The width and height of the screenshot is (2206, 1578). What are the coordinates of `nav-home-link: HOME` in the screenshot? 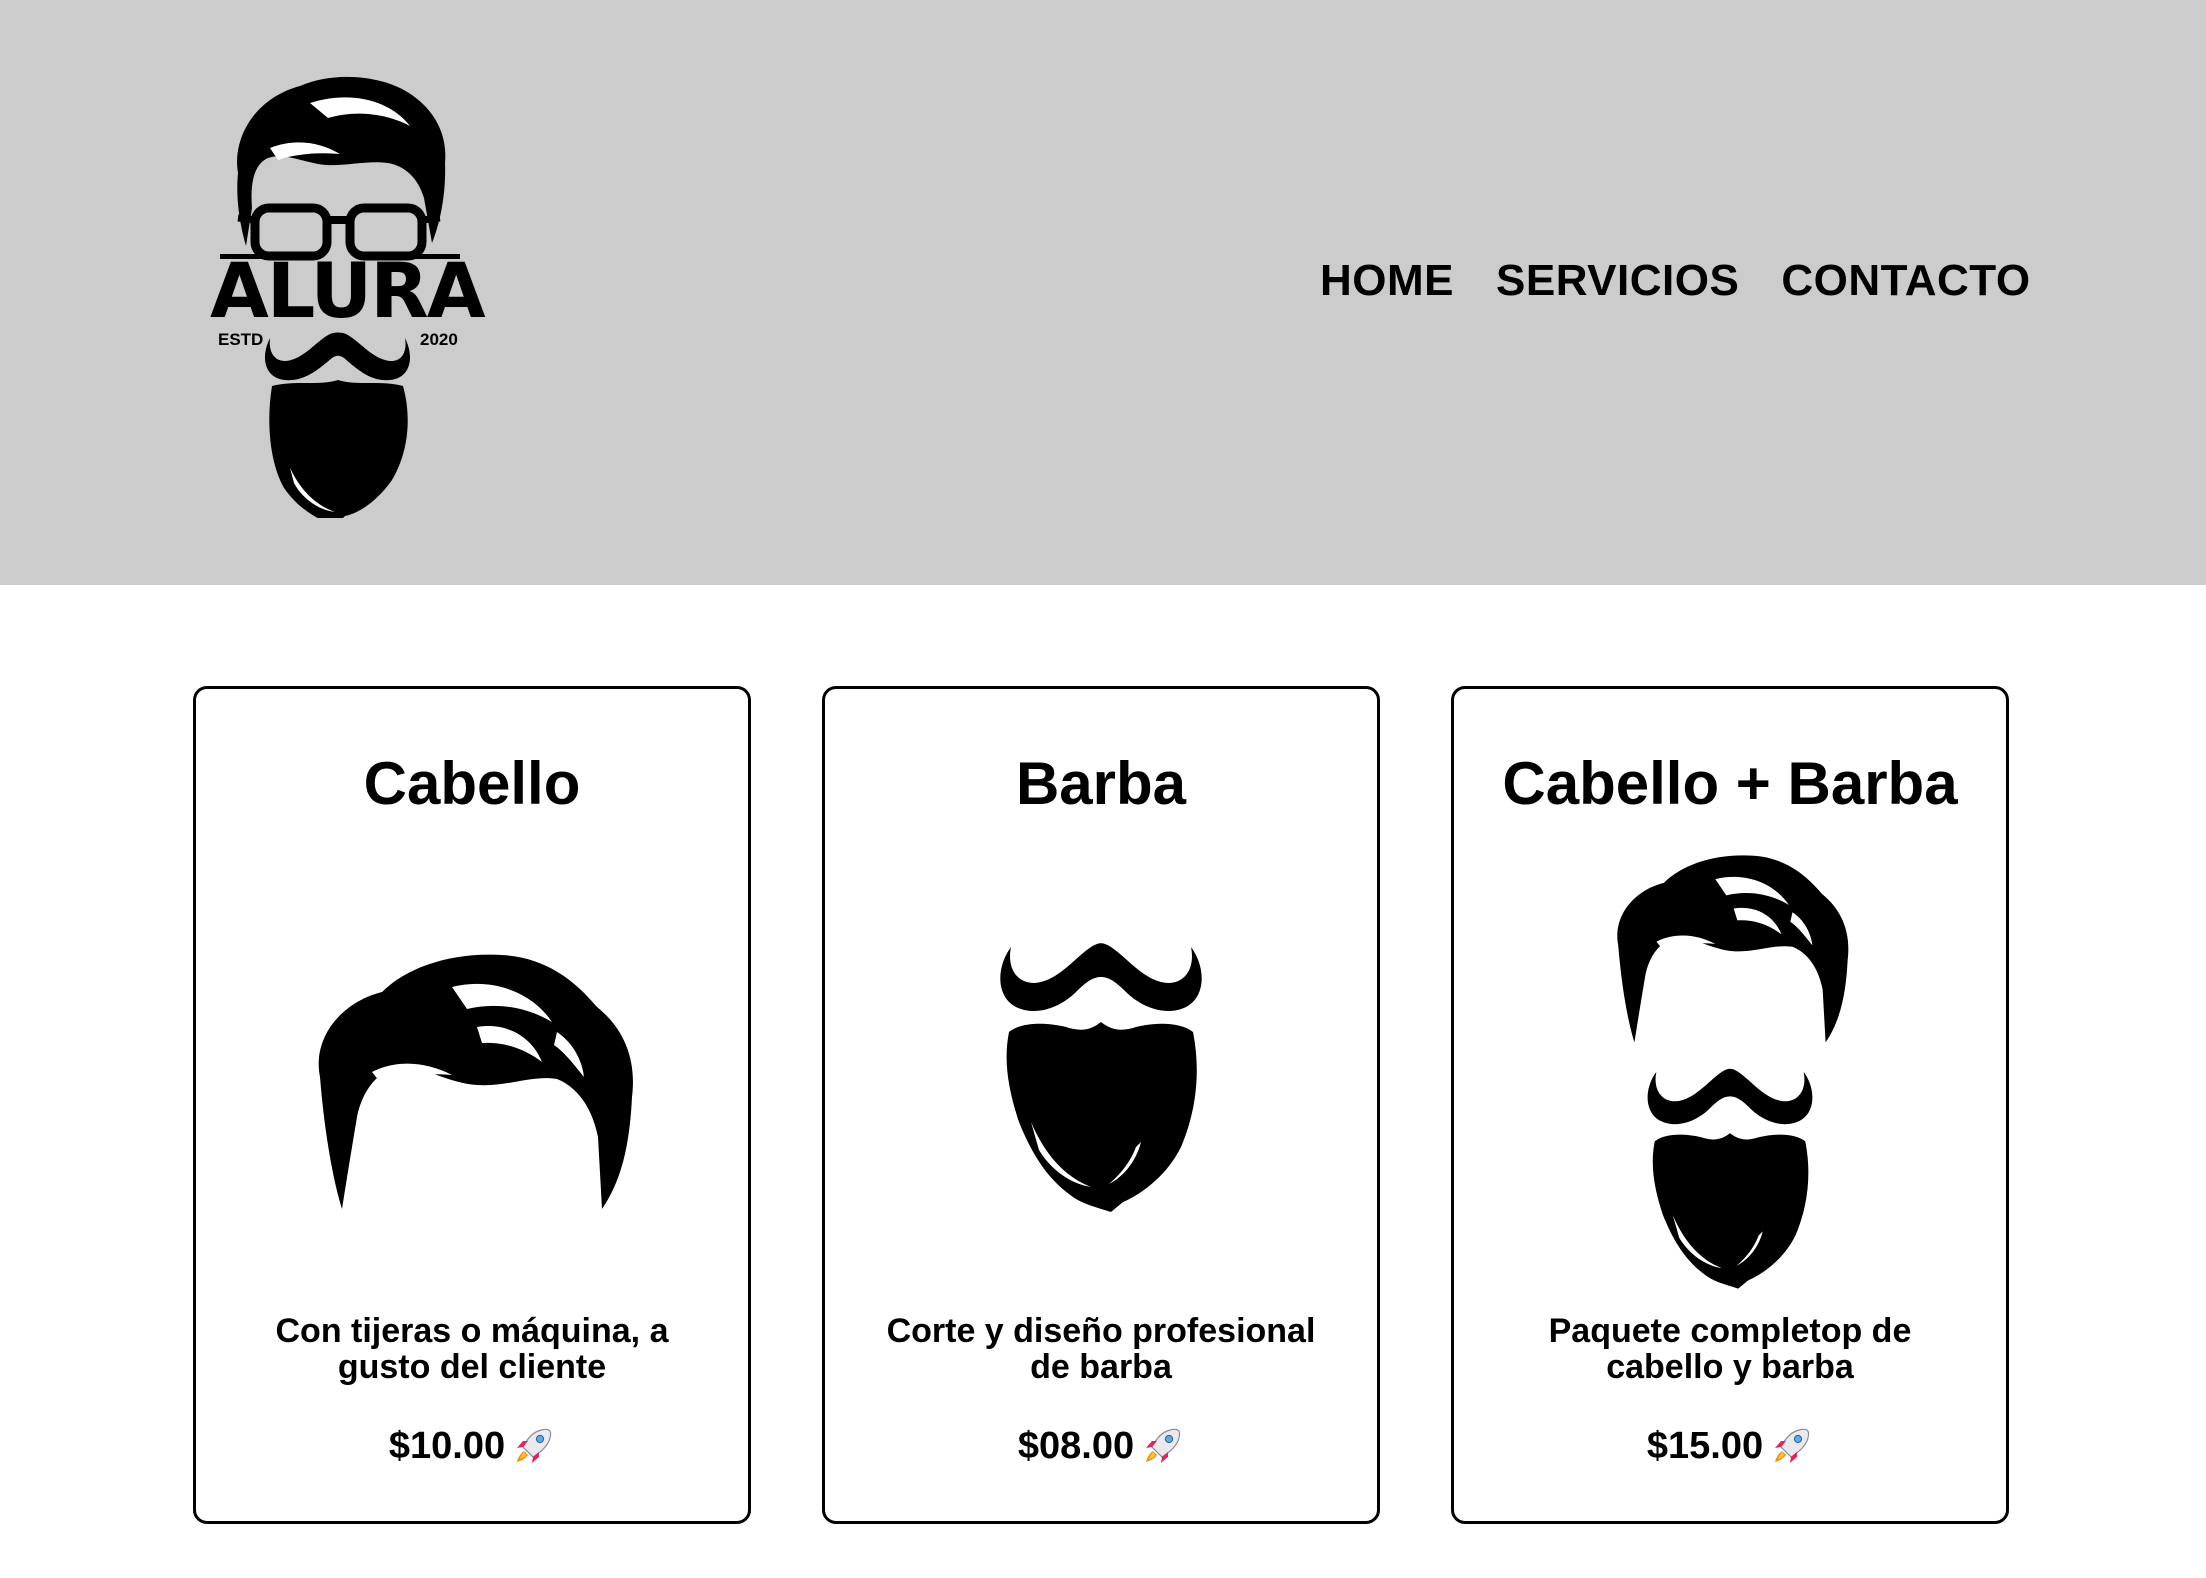 It's located at (1387, 281).